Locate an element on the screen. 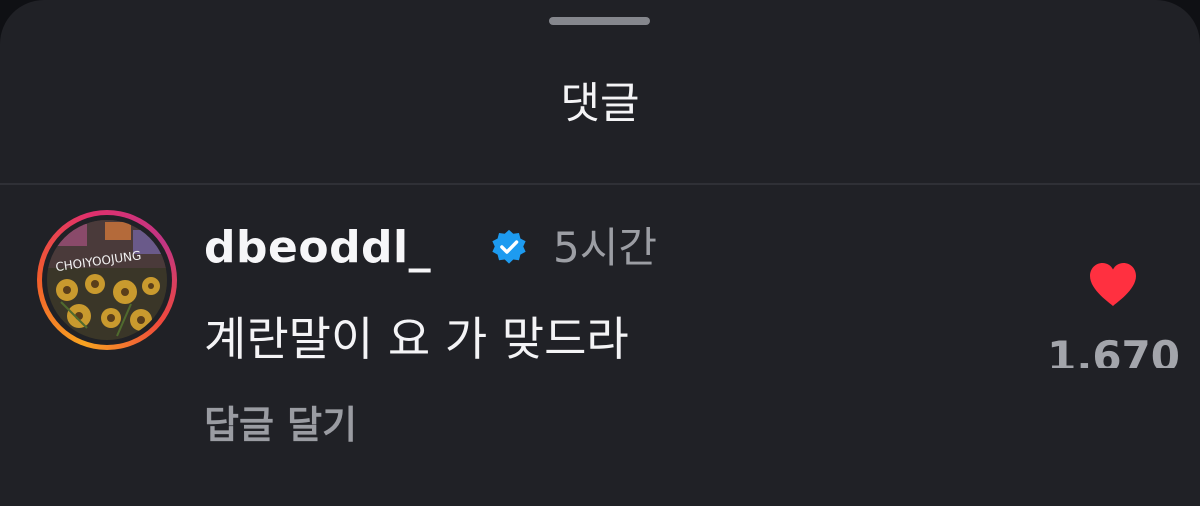 This screenshot has width=1200, height=506. heart-icon is located at coordinates (1113, 285).